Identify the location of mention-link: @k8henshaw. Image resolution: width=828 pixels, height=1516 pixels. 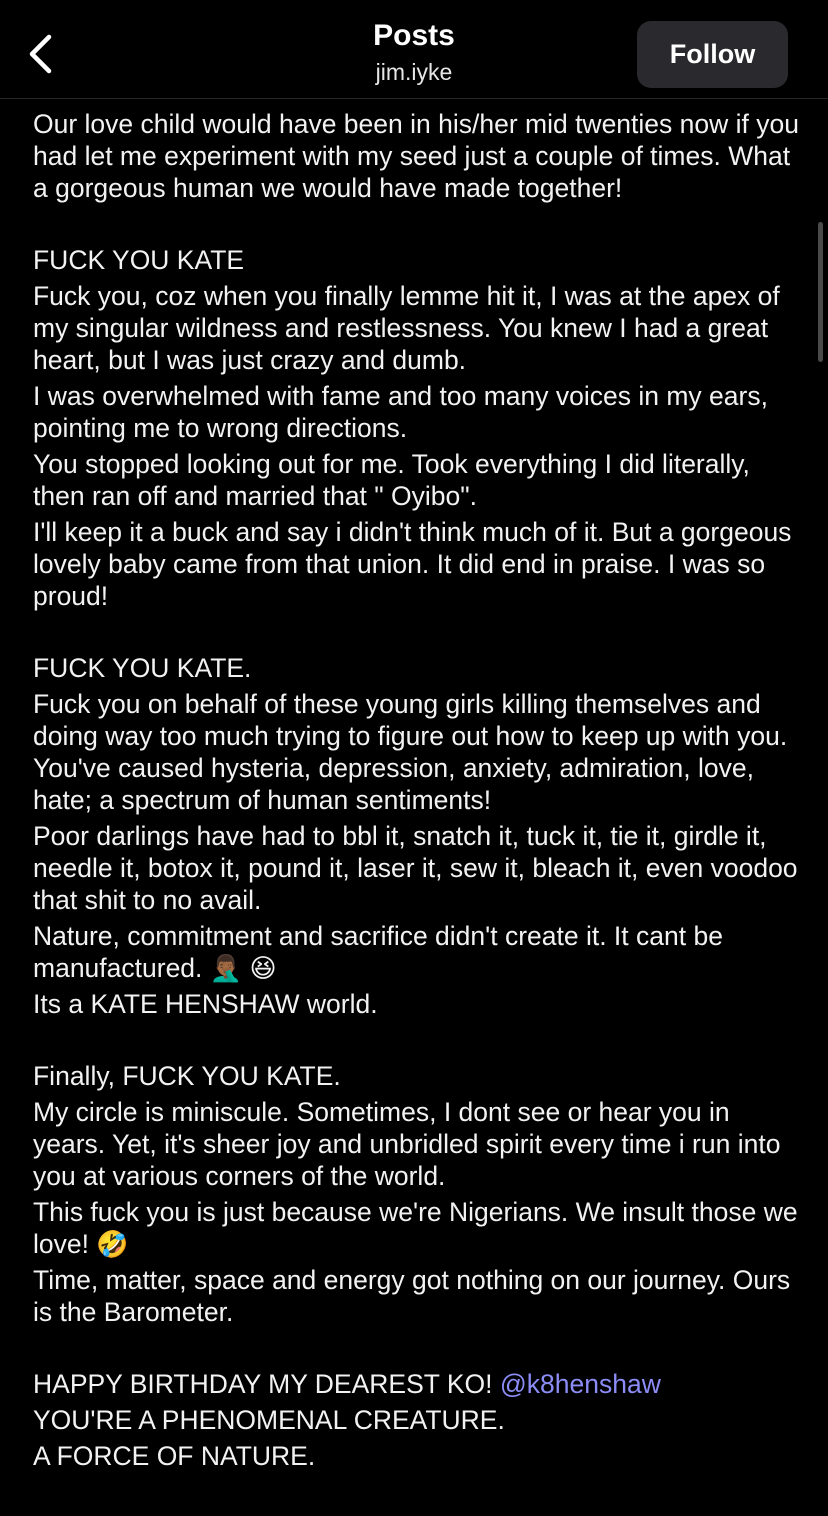
(580, 1384).